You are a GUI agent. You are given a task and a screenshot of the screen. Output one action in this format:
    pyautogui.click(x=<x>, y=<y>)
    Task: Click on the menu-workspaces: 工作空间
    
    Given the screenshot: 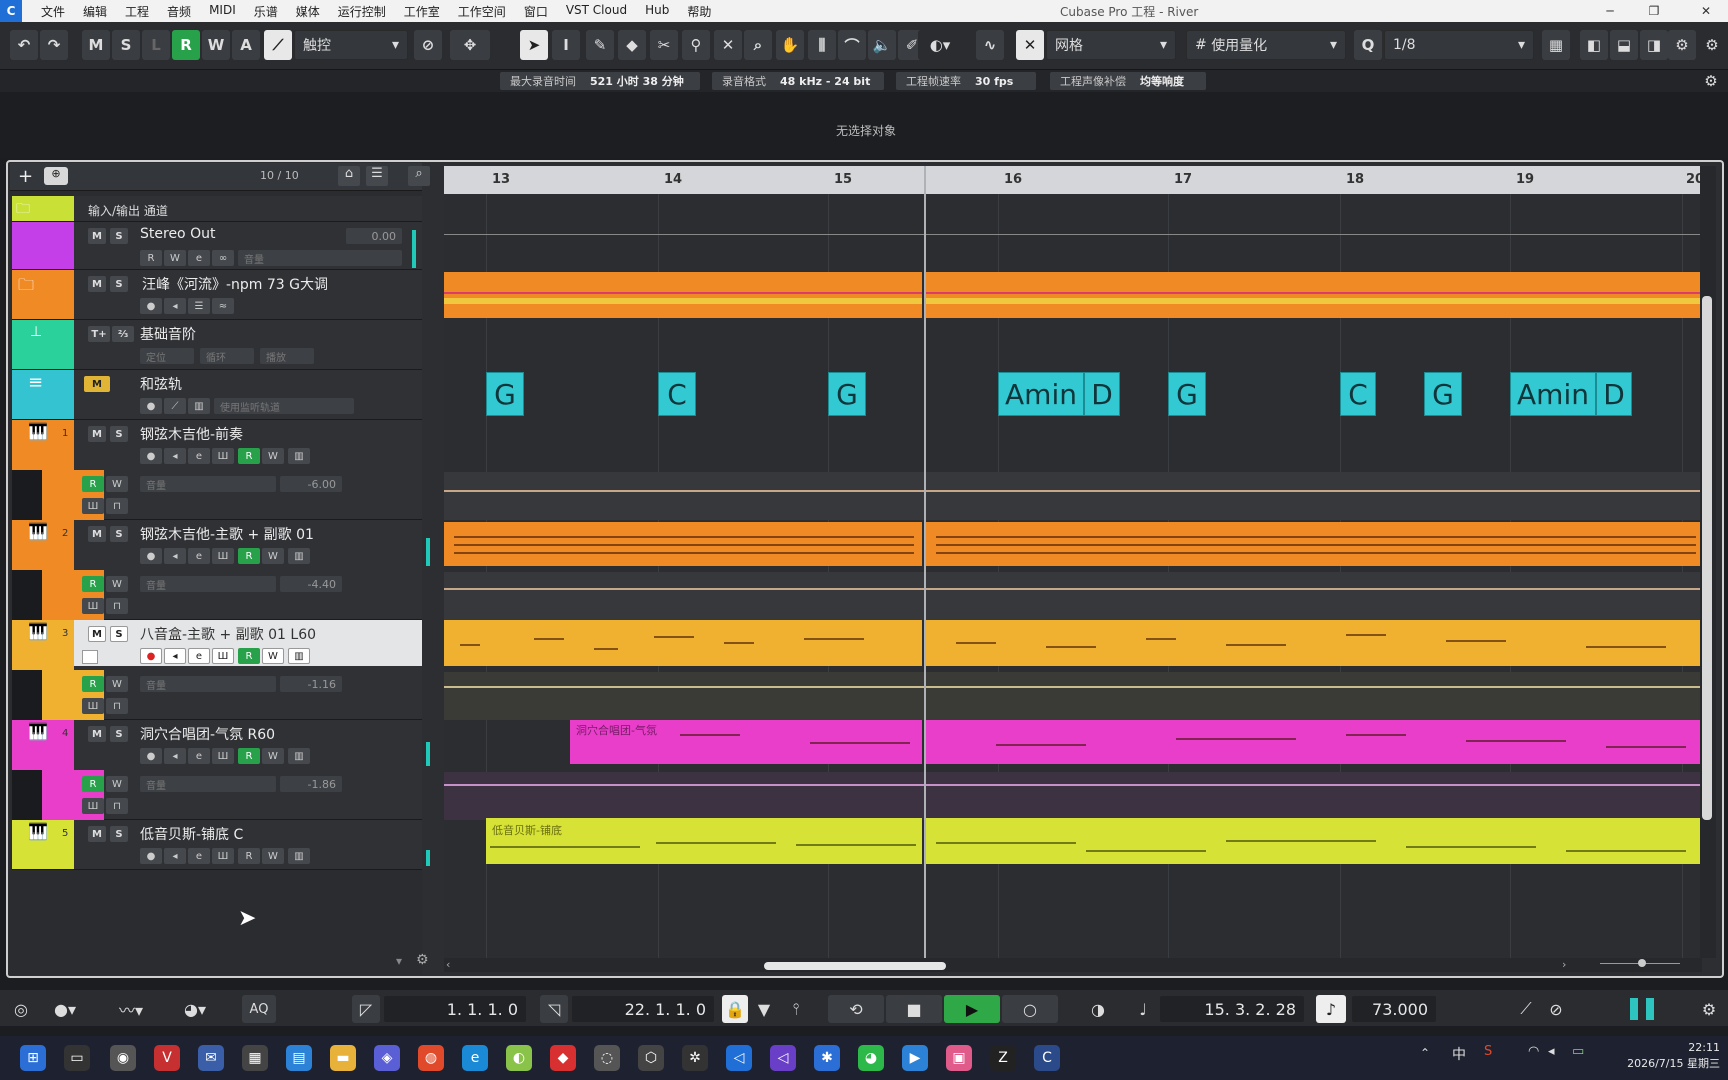 What is the action you would take?
    pyautogui.click(x=482, y=11)
    